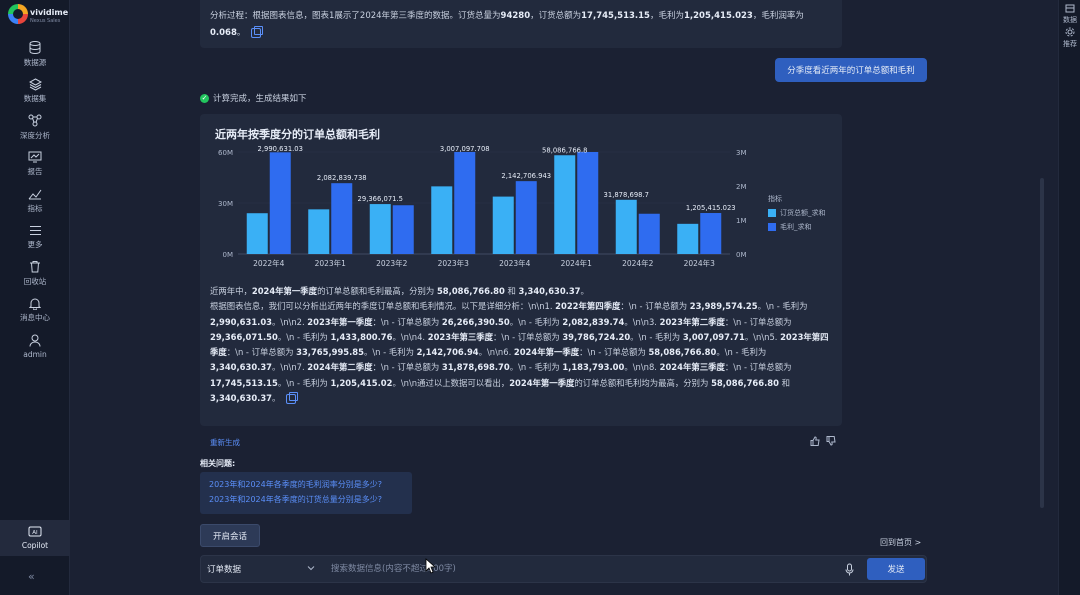 The height and width of the screenshot is (595, 1080). Describe the element at coordinates (340, 367) in the screenshot. I see `analysis-bold: 2024年第二季度` at that location.